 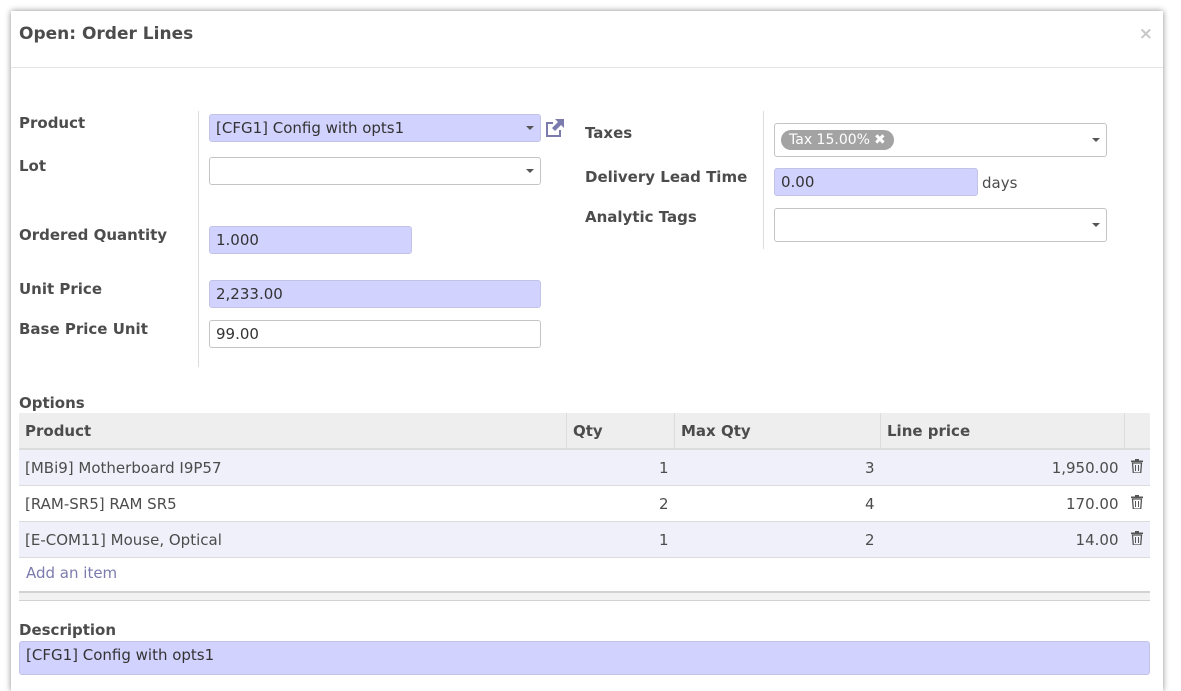 What do you see at coordinates (33, 166) in the screenshot?
I see `lot-label: Lot` at bounding box center [33, 166].